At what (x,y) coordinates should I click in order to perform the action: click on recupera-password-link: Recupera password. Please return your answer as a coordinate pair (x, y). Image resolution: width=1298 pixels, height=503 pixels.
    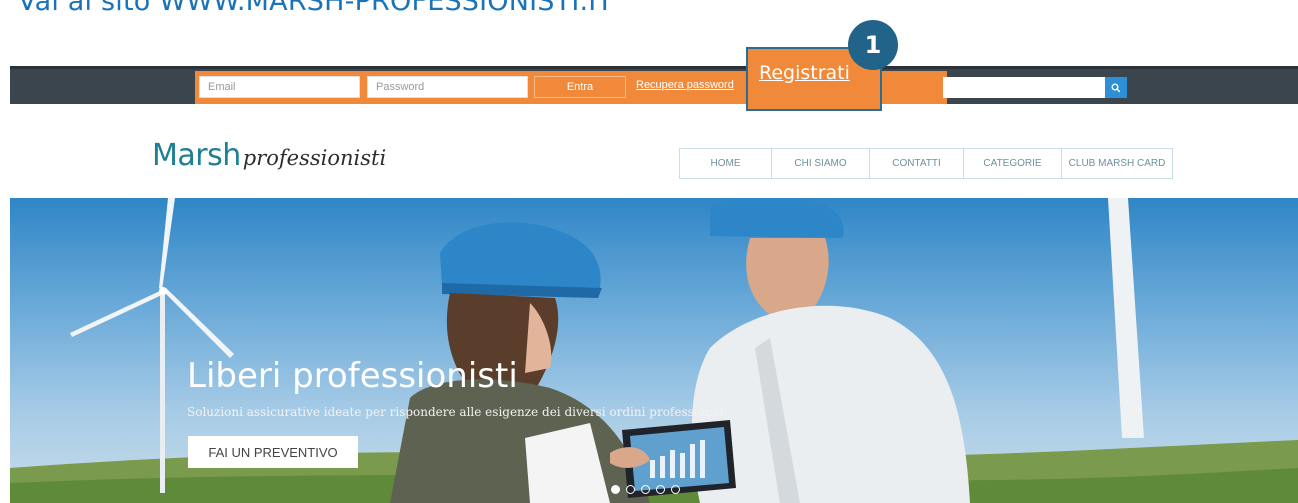
    Looking at the image, I should click on (685, 85).